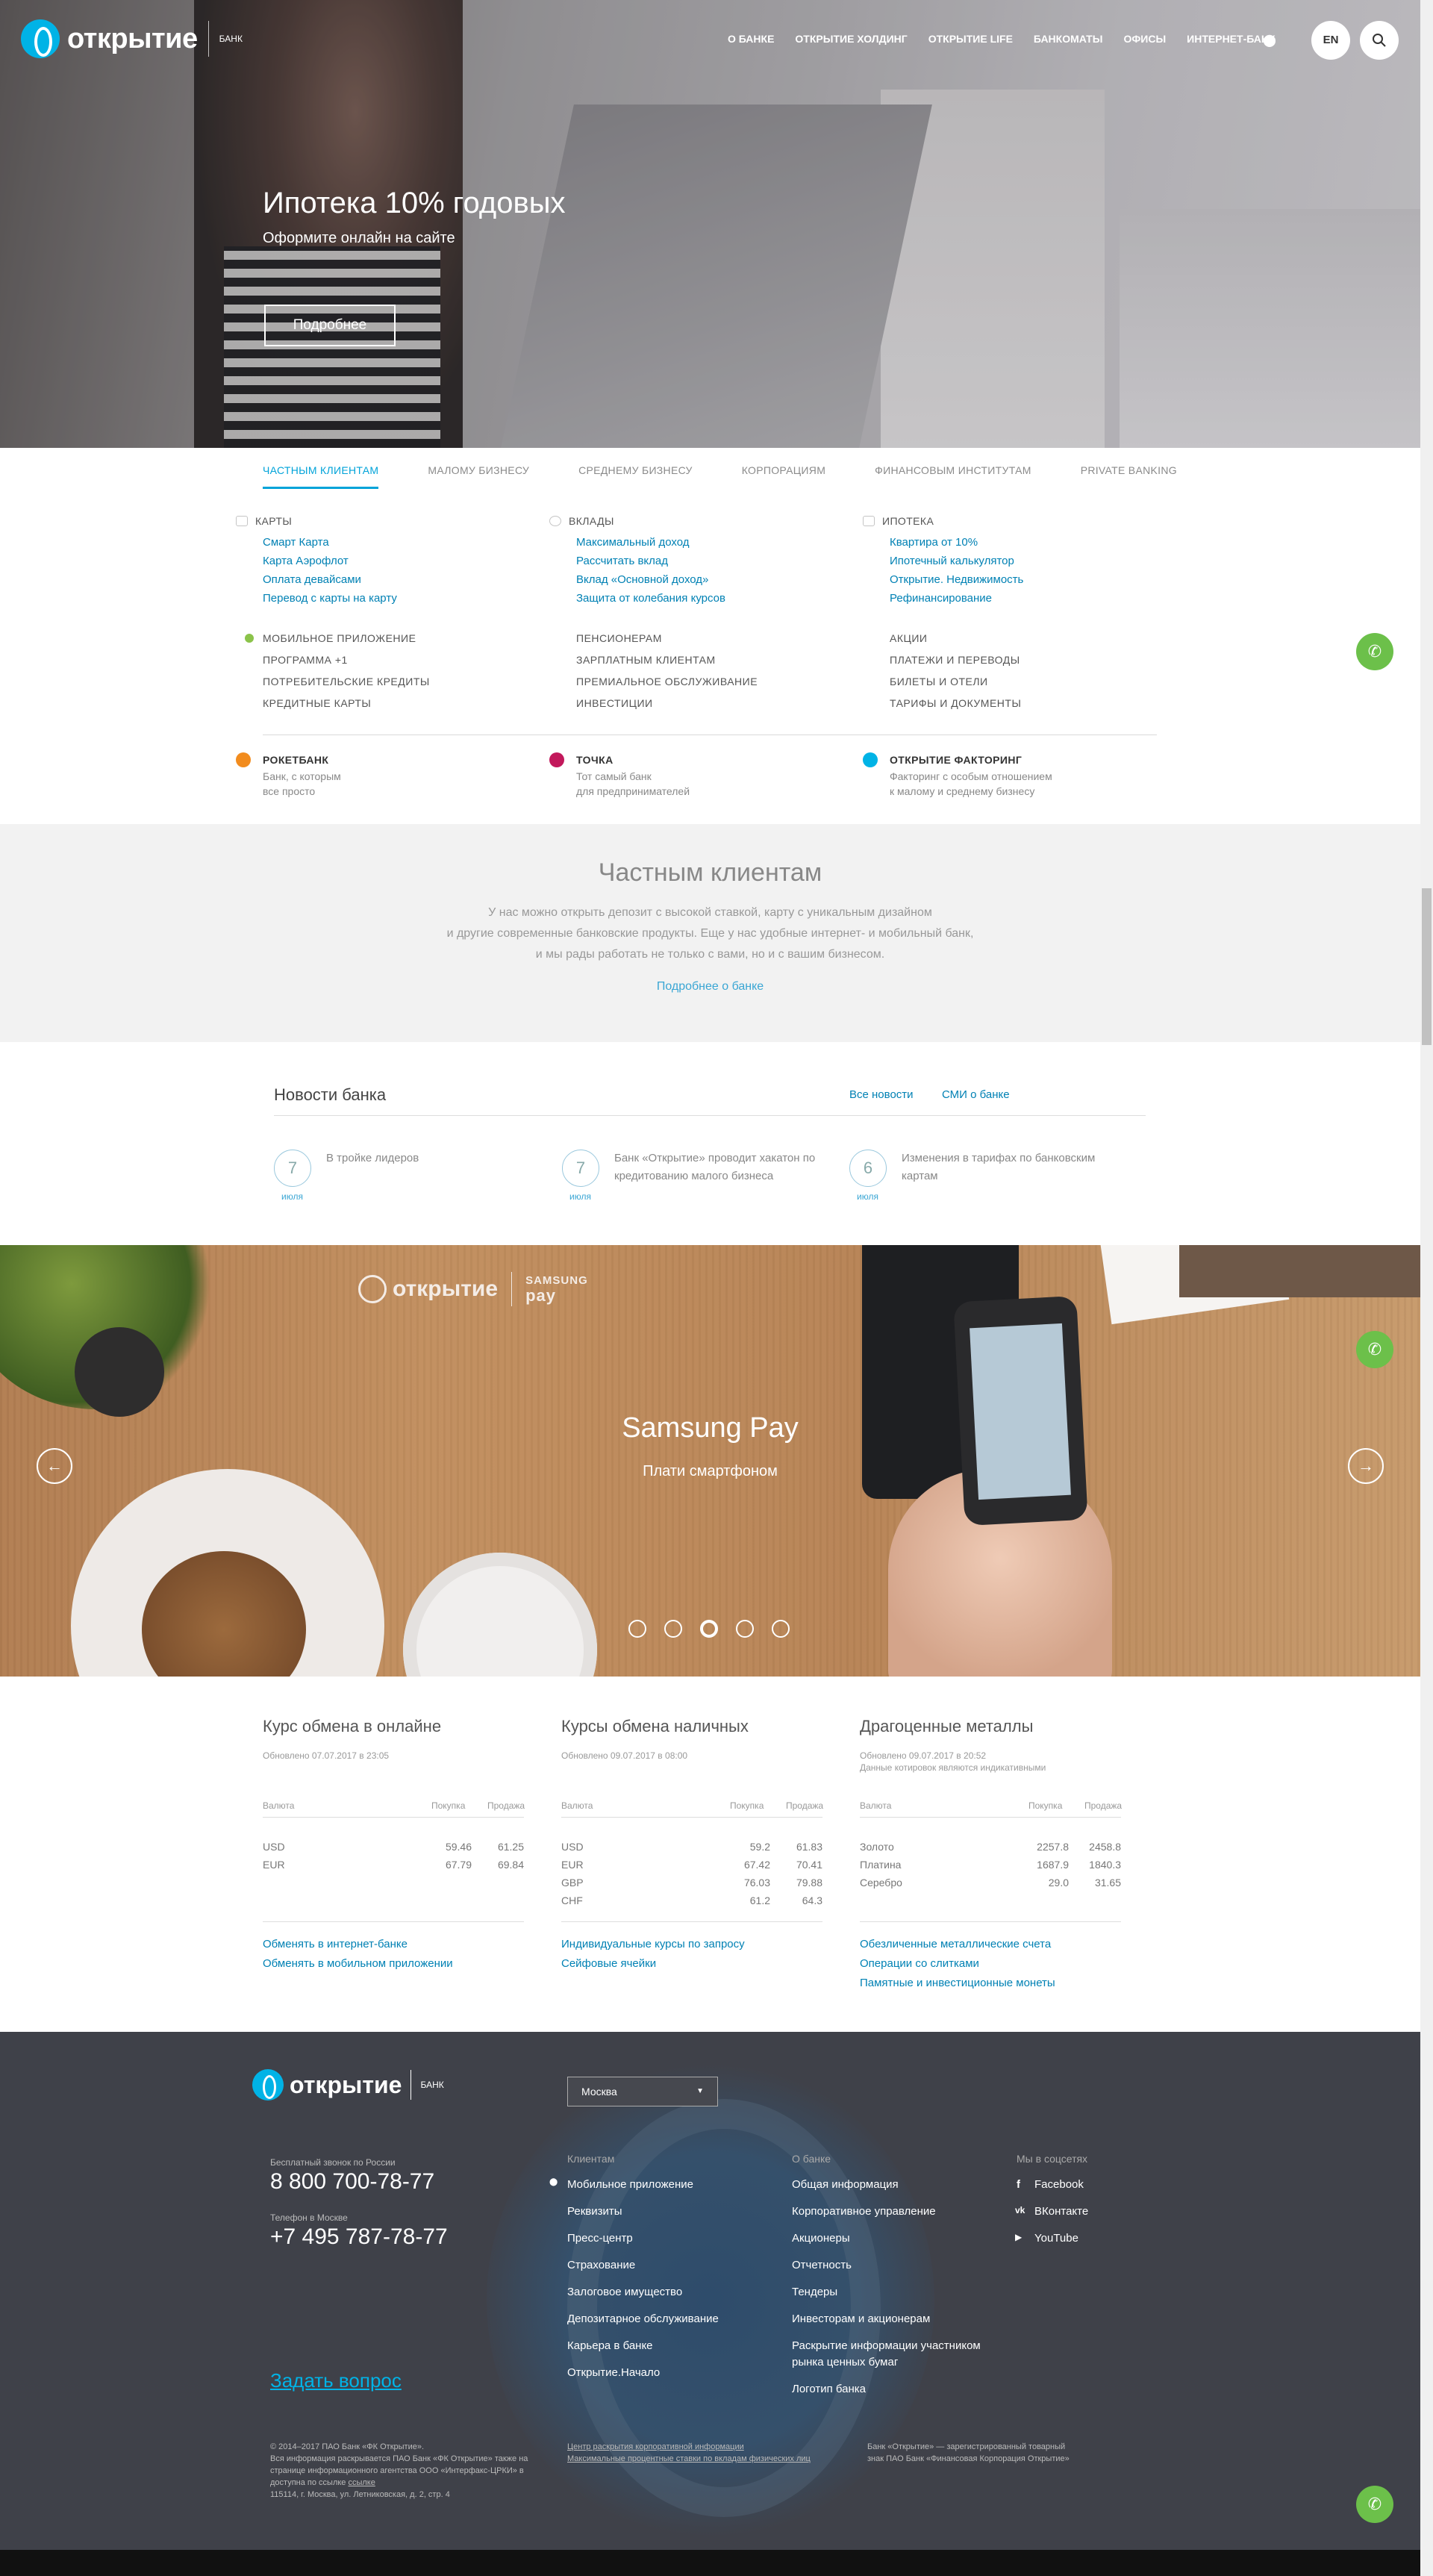  What do you see at coordinates (1056, 2238) in the screenshot?
I see `youtube-link: YouTube` at bounding box center [1056, 2238].